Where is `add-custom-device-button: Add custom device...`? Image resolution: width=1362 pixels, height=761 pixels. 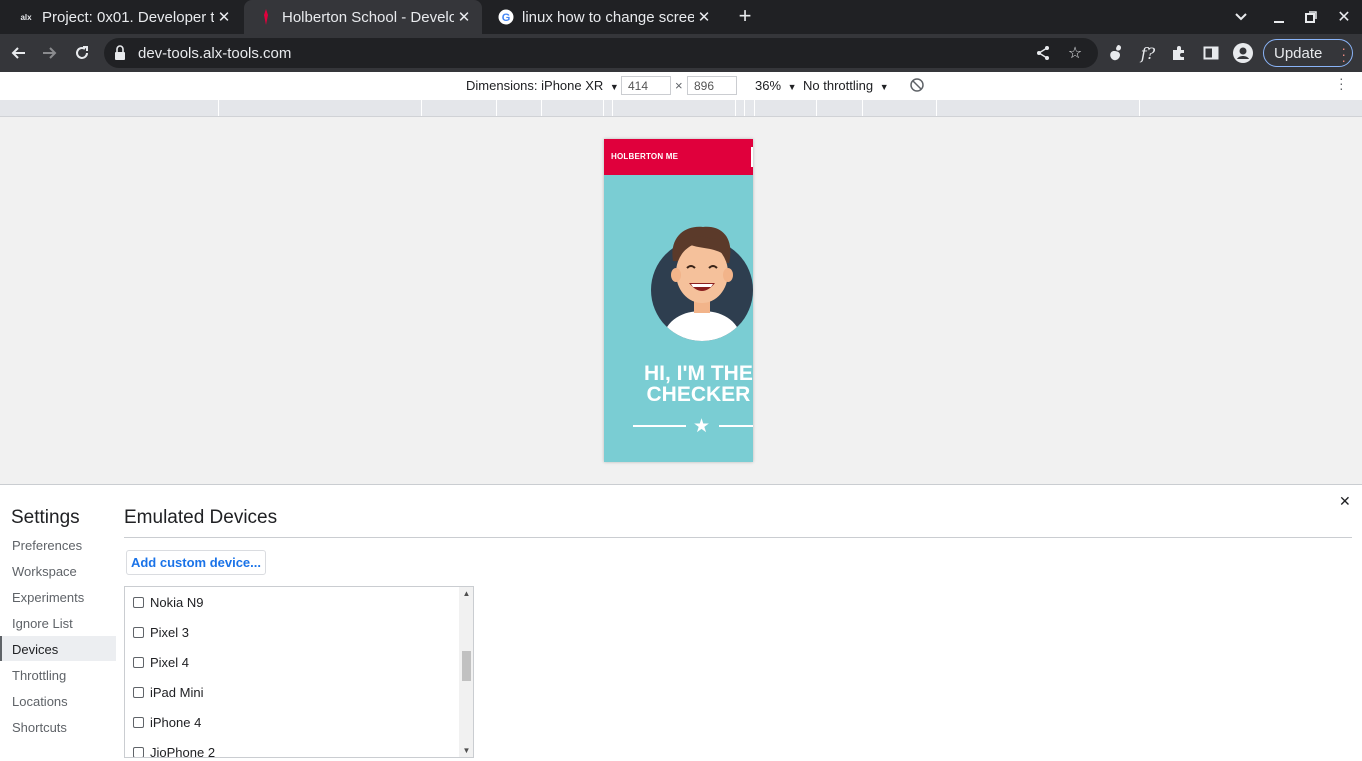 add-custom-device-button: Add custom device... is located at coordinates (196, 562).